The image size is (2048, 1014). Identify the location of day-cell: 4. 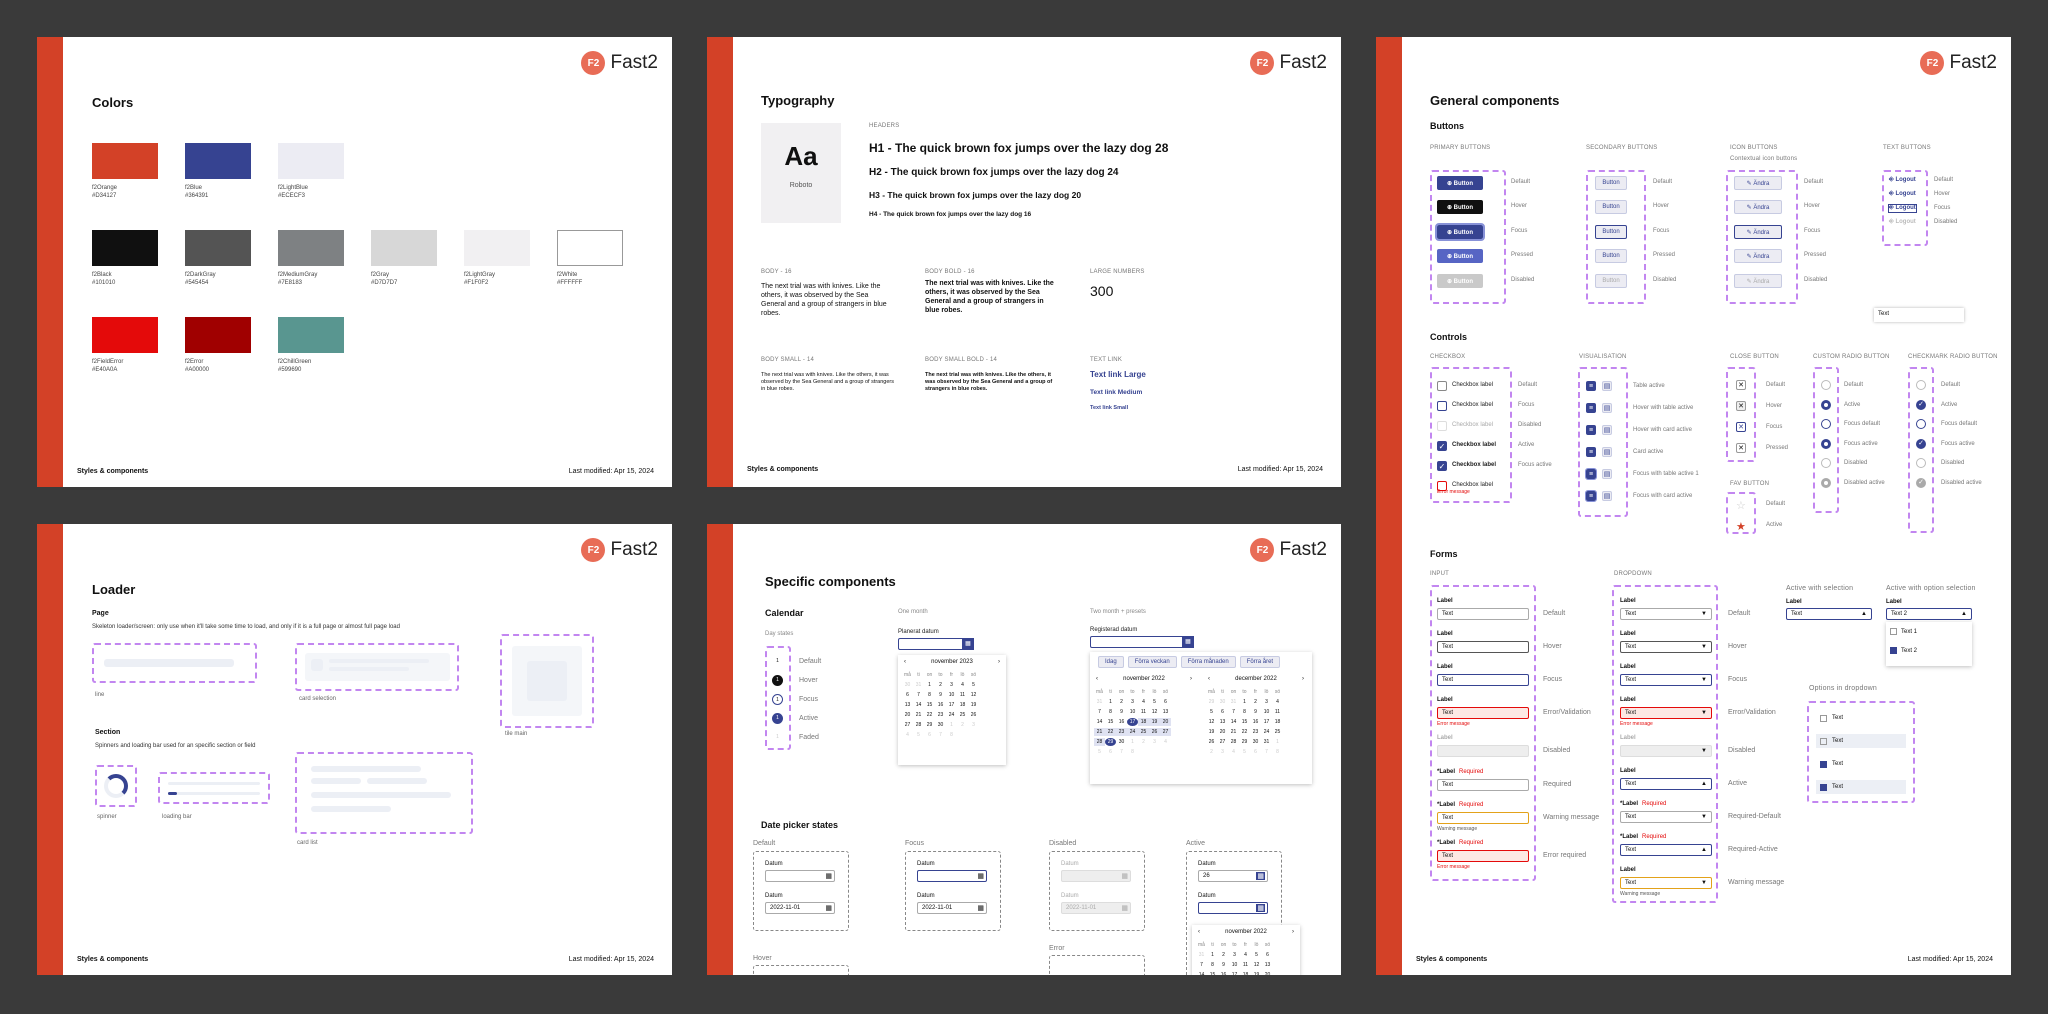
(962, 685).